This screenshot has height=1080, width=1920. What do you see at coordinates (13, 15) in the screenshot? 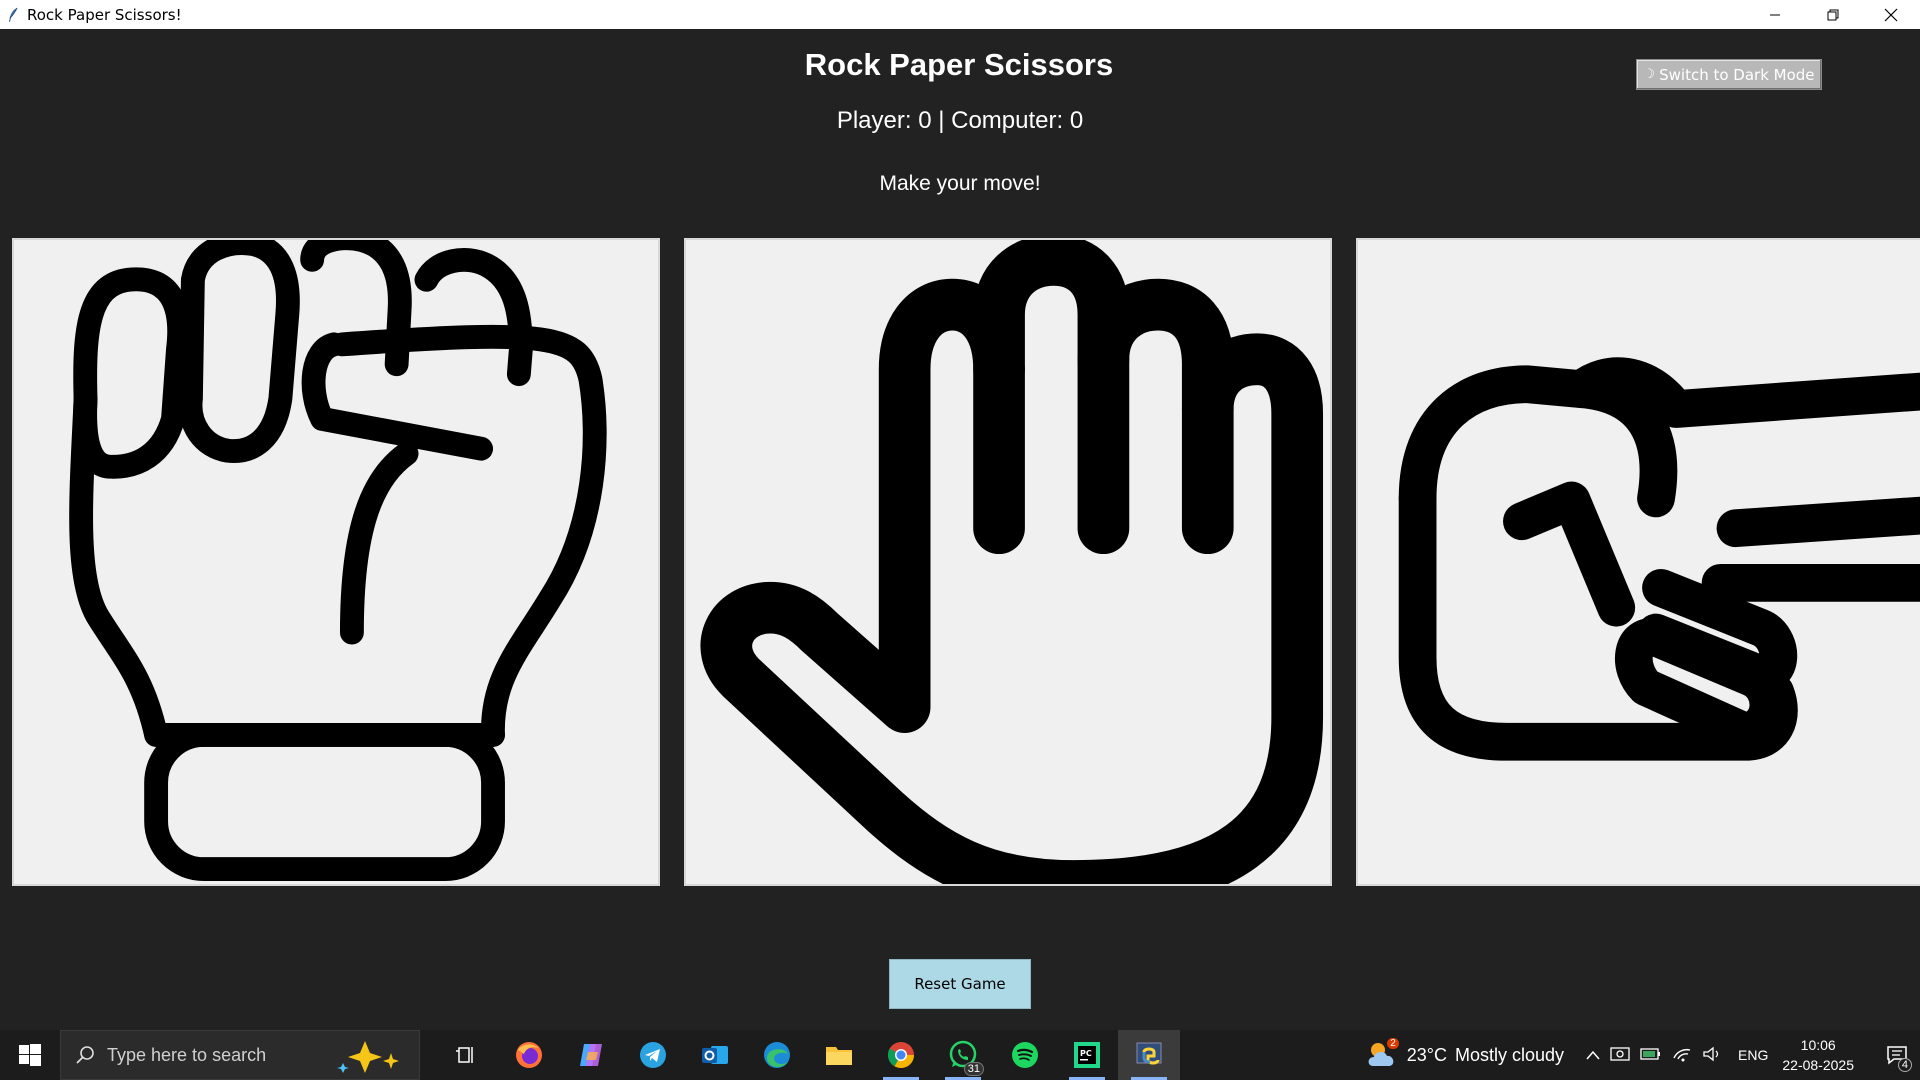
I see `feather-icon` at bounding box center [13, 15].